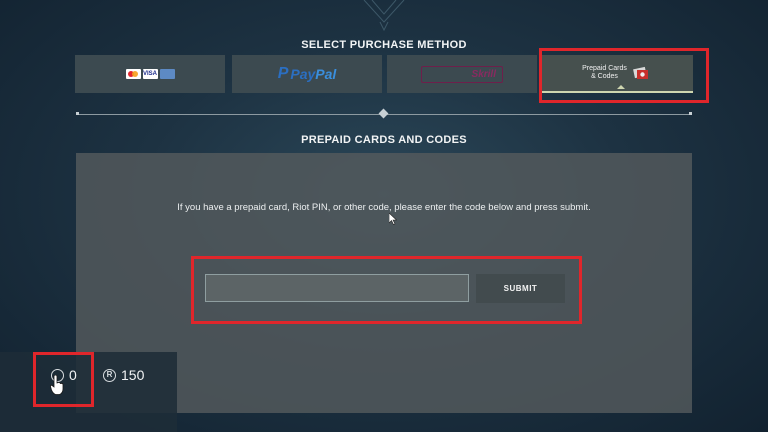  I want to click on amex-icon, so click(167, 74).